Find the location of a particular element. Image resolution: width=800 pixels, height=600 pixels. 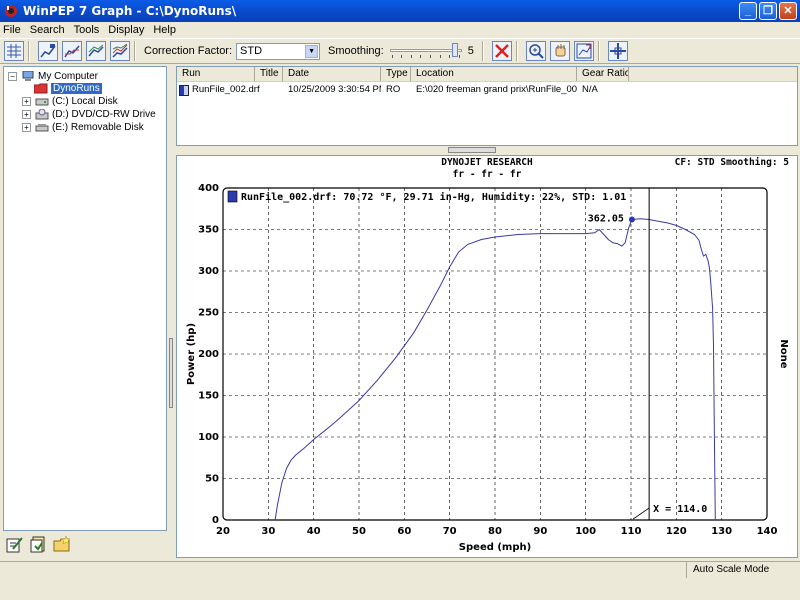

horizontal-splitter is located at coordinates (472, 150).